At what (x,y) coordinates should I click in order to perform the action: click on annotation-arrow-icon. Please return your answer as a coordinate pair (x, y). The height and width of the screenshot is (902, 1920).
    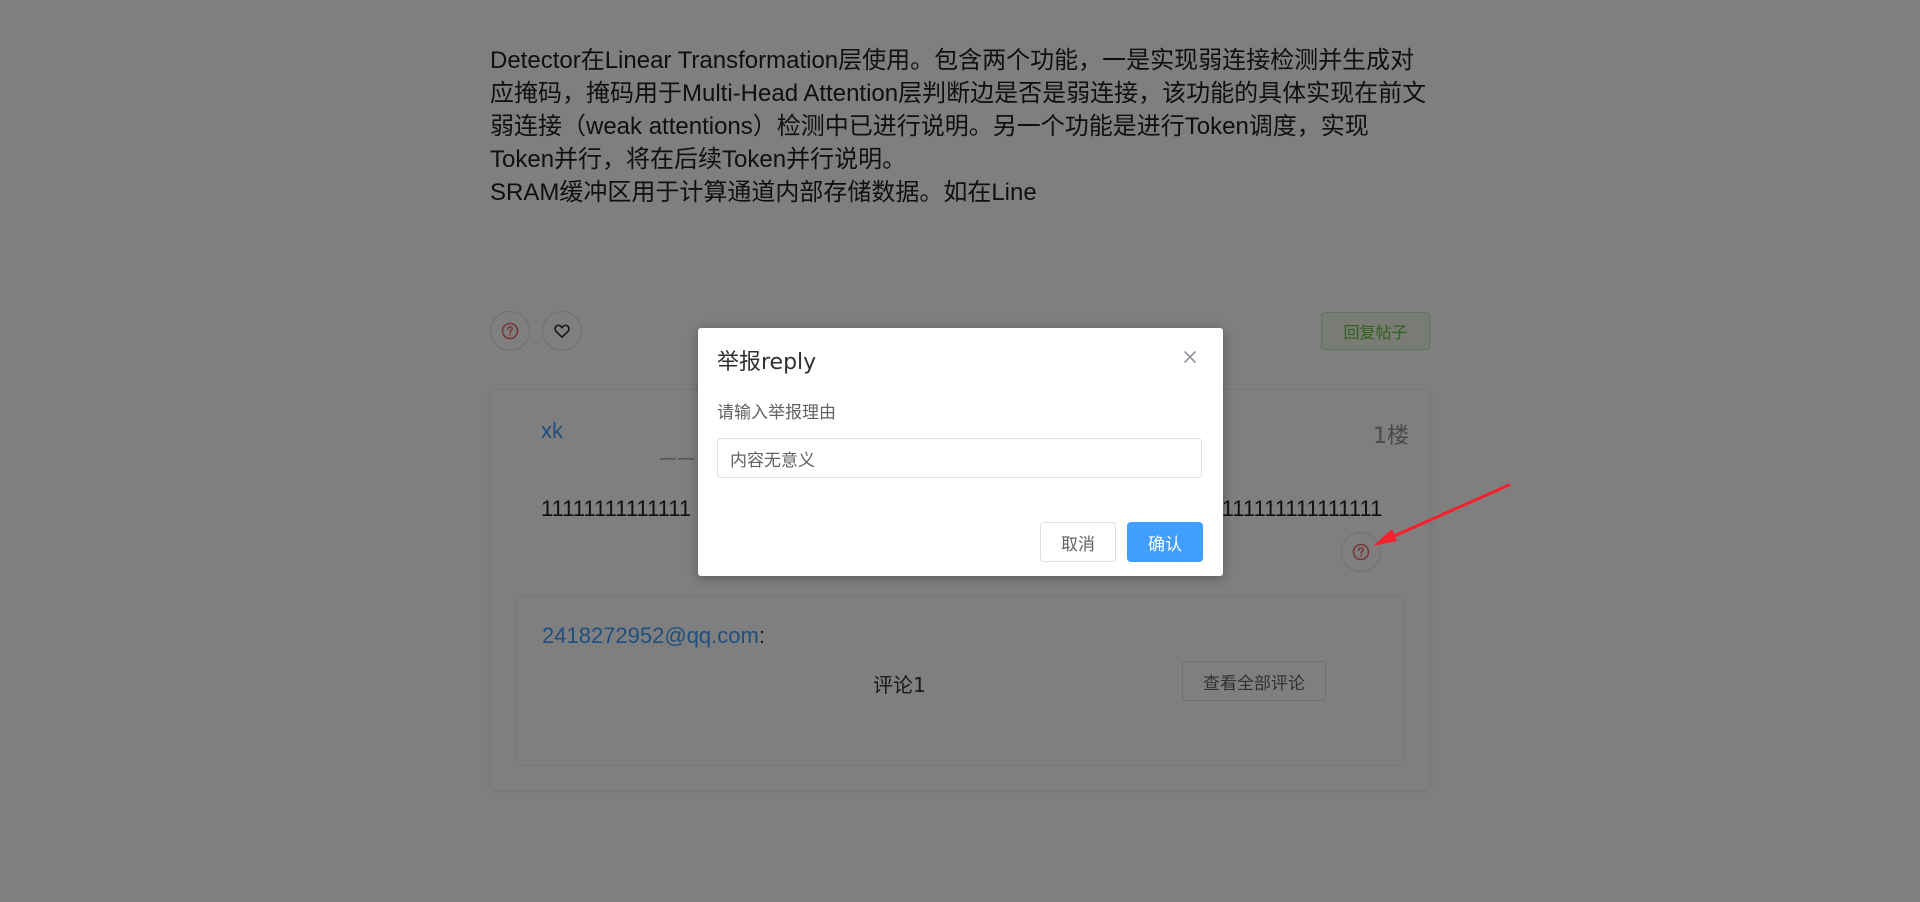
    Looking at the image, I should click on (1442, 514).